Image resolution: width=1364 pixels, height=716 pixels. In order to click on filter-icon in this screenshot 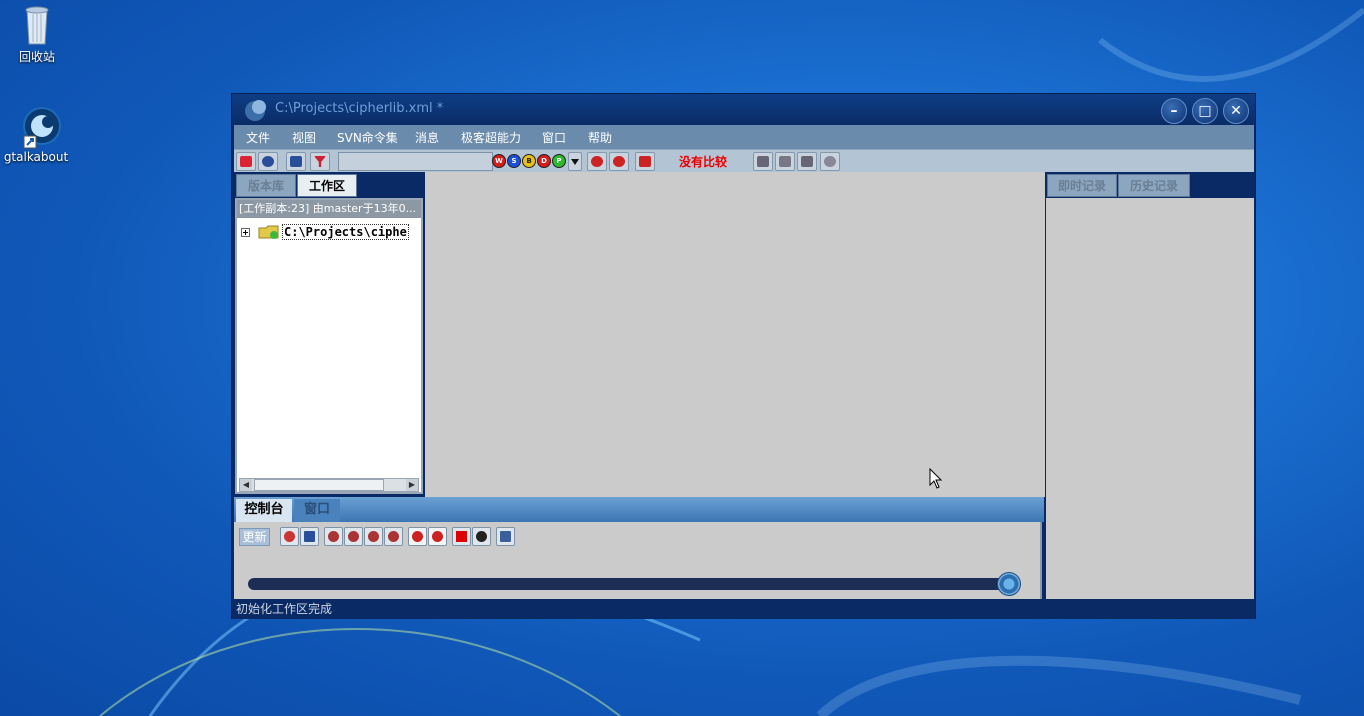, I will do `click(320, 161)`.